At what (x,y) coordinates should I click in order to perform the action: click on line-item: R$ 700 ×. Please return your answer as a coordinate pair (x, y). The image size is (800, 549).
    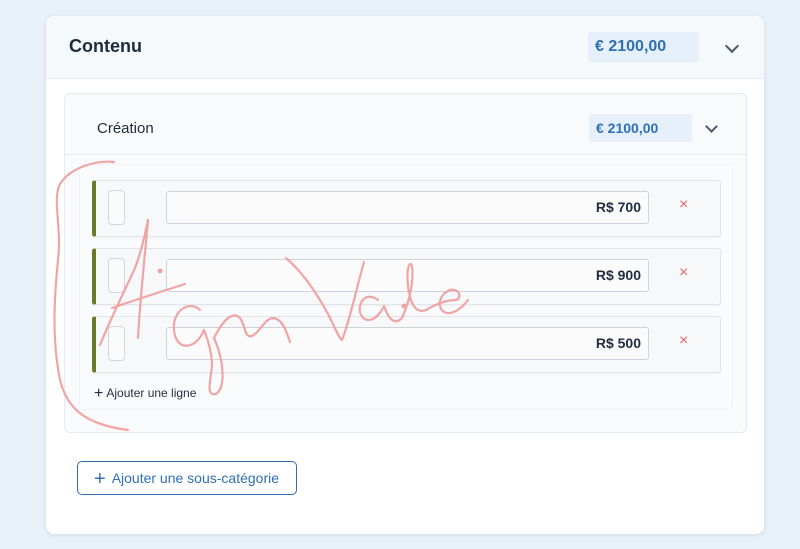
    Looking at the image, I should click on (406, 208).